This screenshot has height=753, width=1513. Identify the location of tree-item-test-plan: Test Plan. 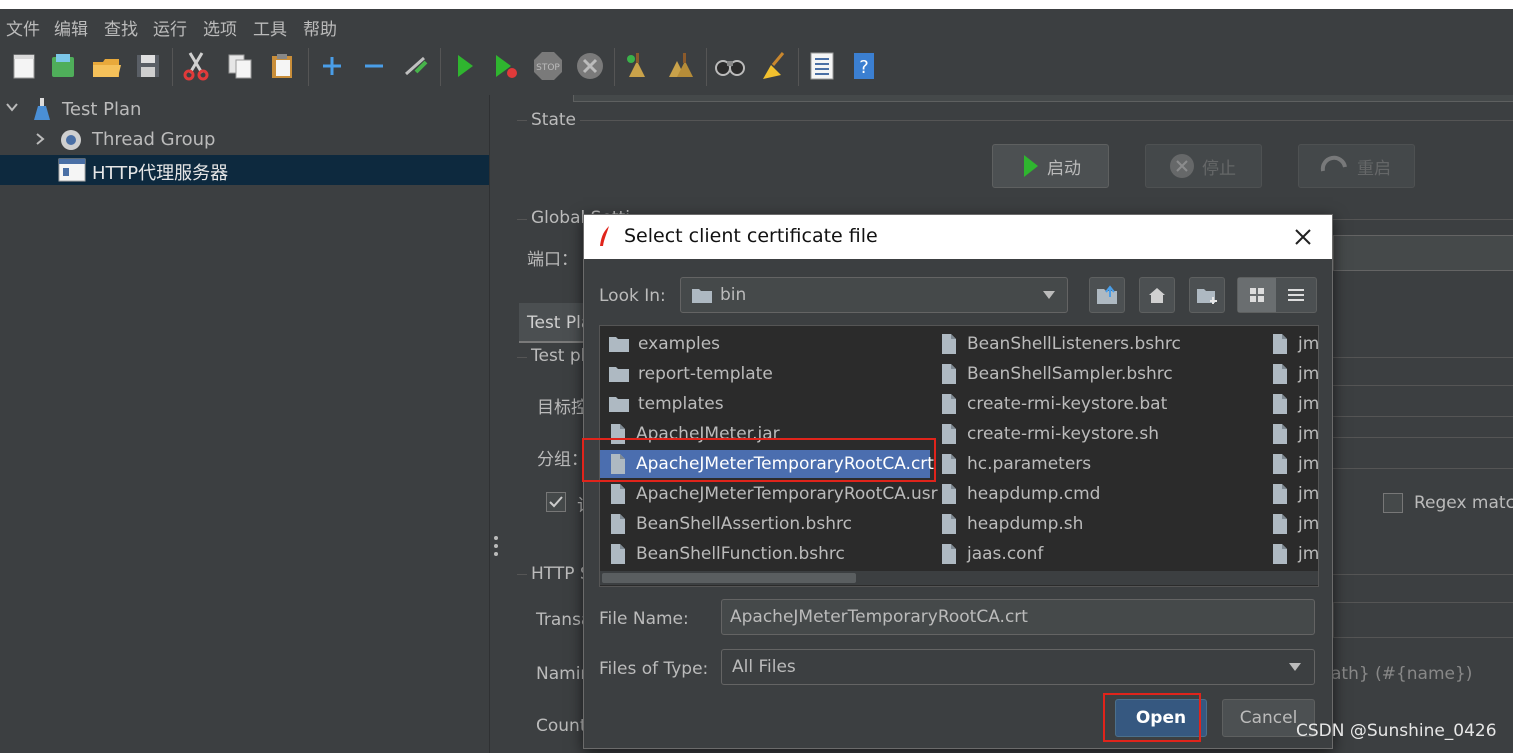
(244, 110).